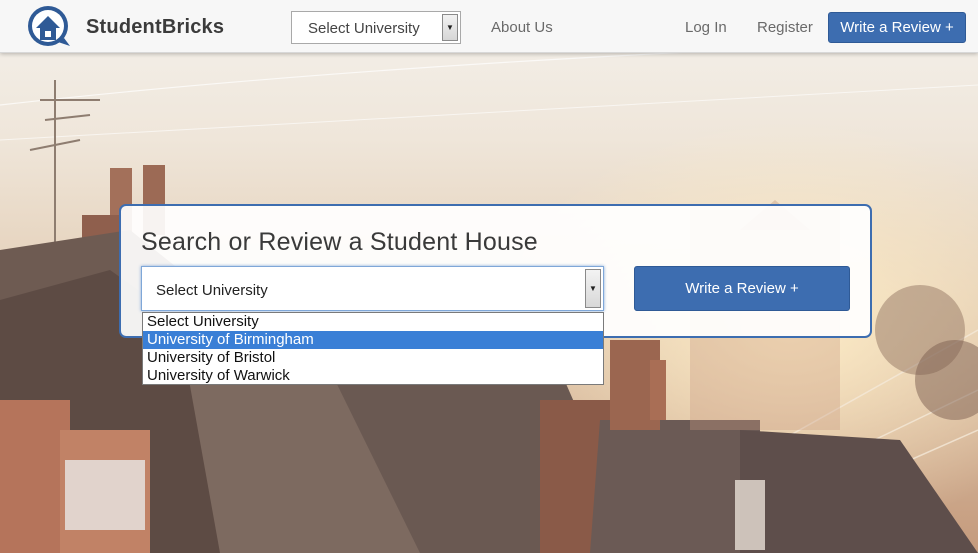  I want to click on dropdown-option: University of Warwick, so click(373, 376).